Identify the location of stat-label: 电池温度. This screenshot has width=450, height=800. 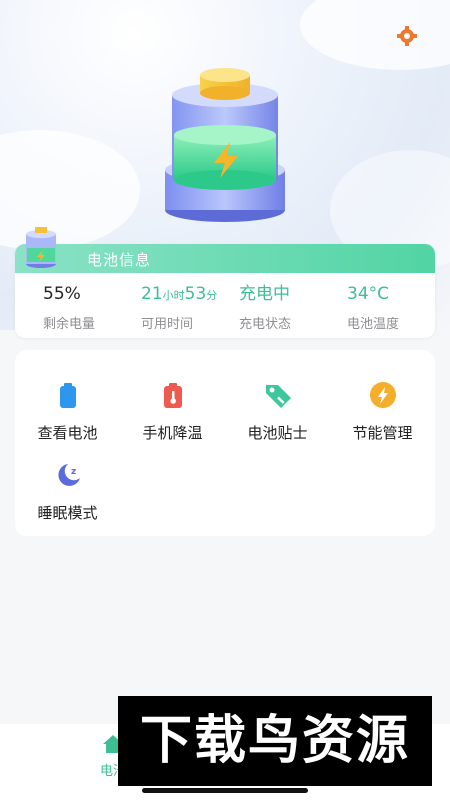
(373, 324).